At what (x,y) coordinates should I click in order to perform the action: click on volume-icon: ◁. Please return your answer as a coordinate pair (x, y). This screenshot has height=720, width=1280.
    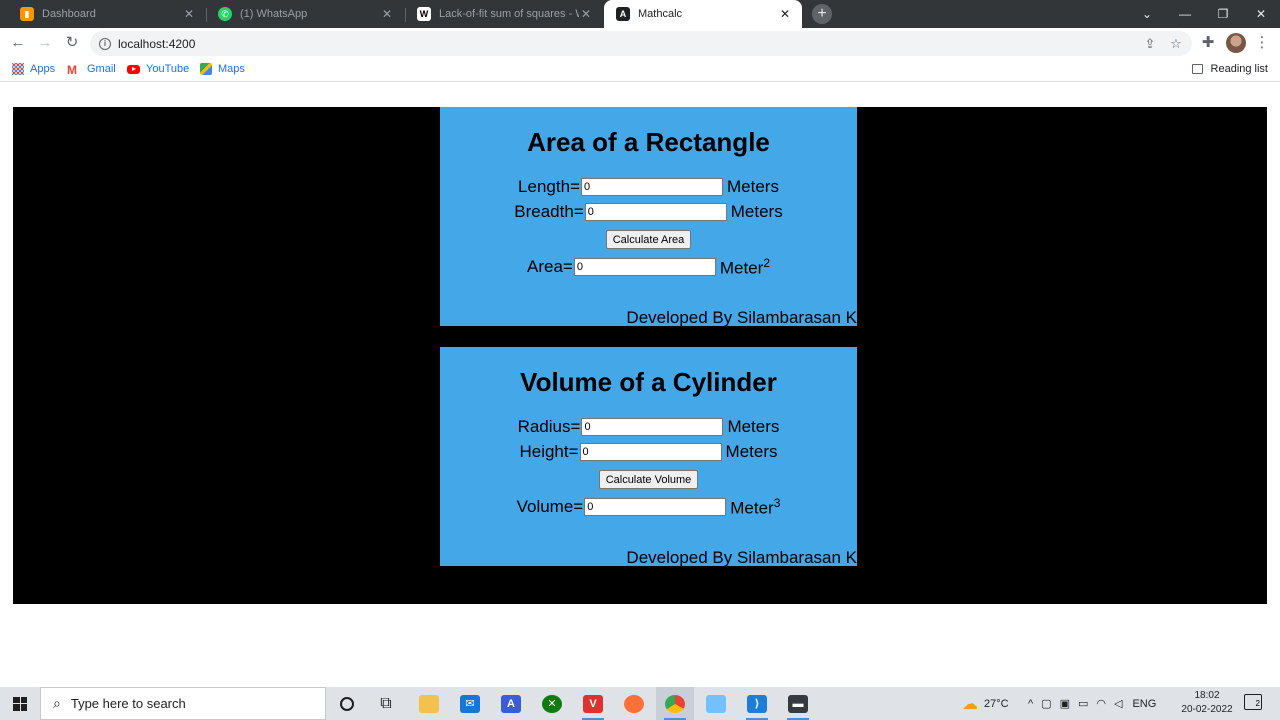
    Looking at the image, I should click on (1118, 703).